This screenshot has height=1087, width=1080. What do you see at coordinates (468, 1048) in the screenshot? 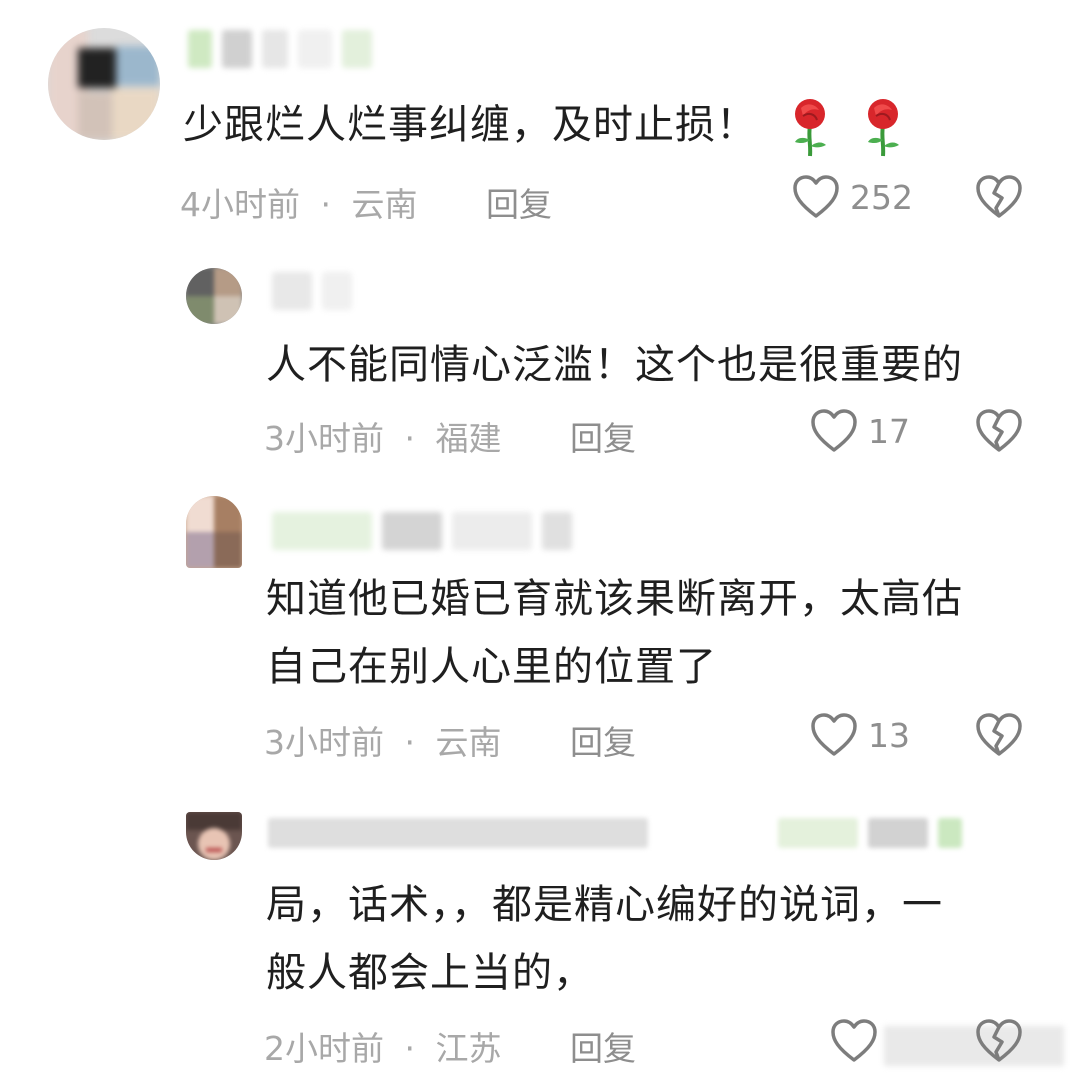
I see `location: 江苏` at bounding box center [468, 1048].